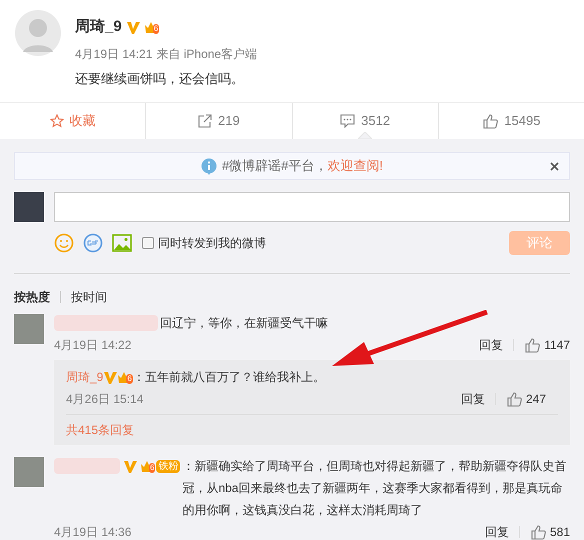 The width and height of the screenshot is (584, 540). What do you see at coordinates (303, 166) in the screenshot?
I see `notice-text: #微博辟谣#平台，欢迎查阅!` at bounding box center [303, 166].